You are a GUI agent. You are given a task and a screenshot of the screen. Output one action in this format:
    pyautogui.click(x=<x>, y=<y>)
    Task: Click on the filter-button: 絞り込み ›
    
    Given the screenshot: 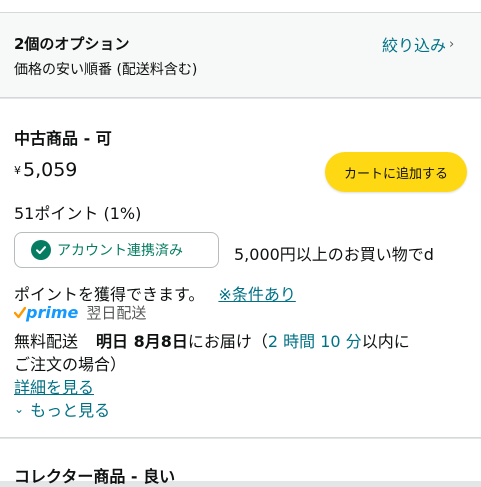 What is the action you would take?
    pyautogui.click(x=418, y=44)
    